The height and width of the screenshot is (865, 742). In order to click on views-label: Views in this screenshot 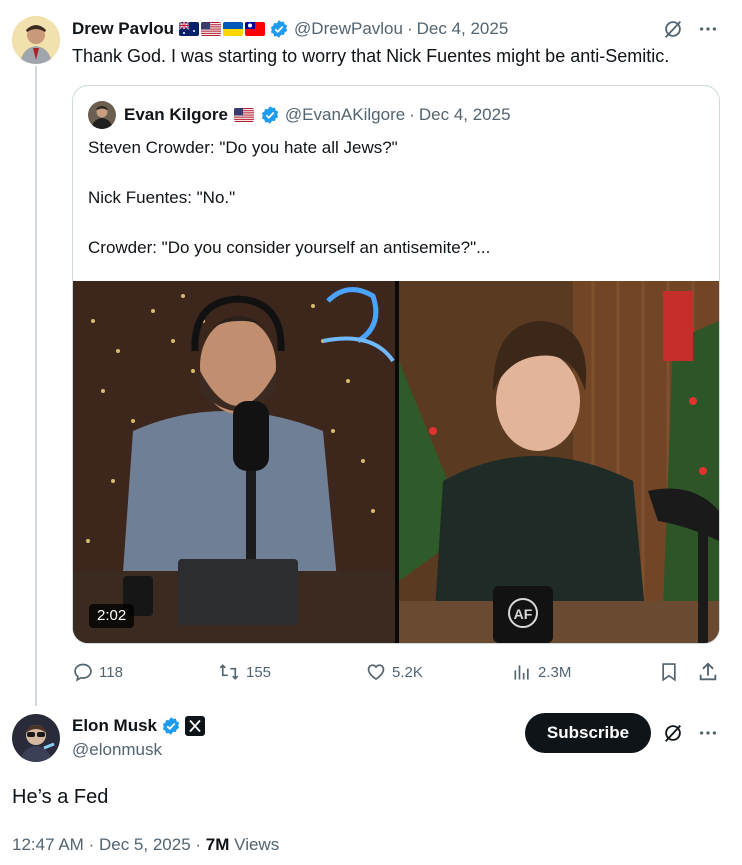, I will do `click(257, 844)`.